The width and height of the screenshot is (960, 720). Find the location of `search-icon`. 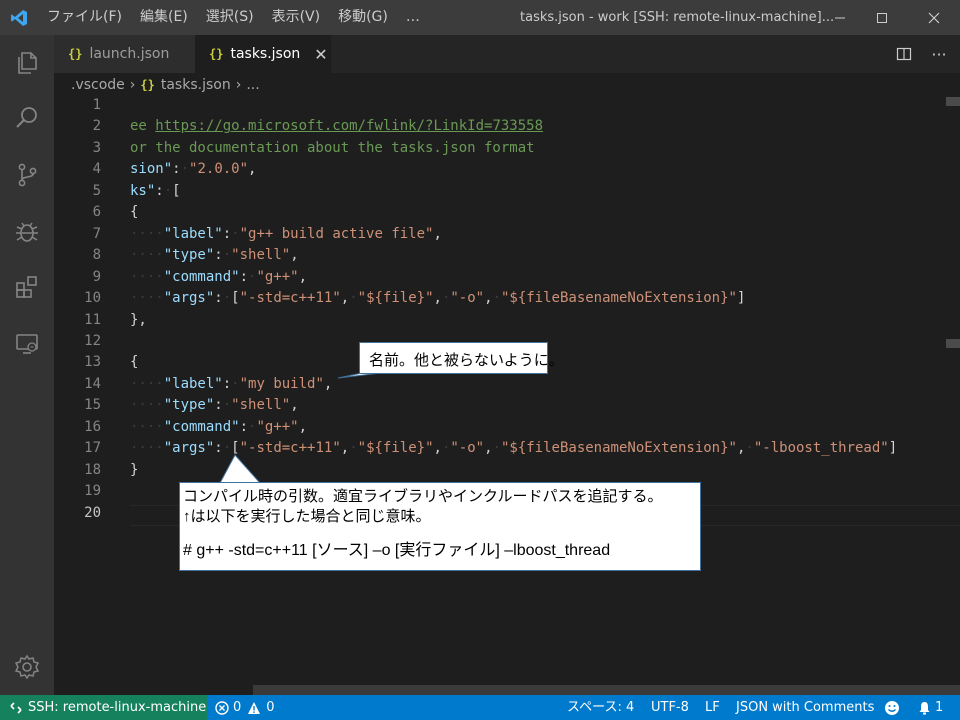

search-icon is located at coordinates (27, 118).